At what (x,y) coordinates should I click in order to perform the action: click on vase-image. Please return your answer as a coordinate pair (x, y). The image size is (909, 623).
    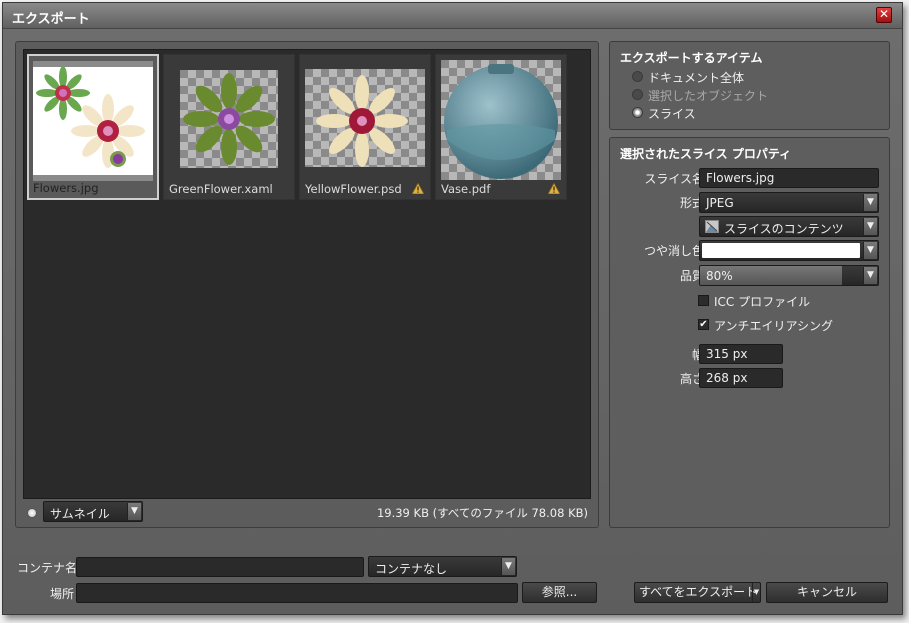
    Looking at the image, I should click on (501, 120).